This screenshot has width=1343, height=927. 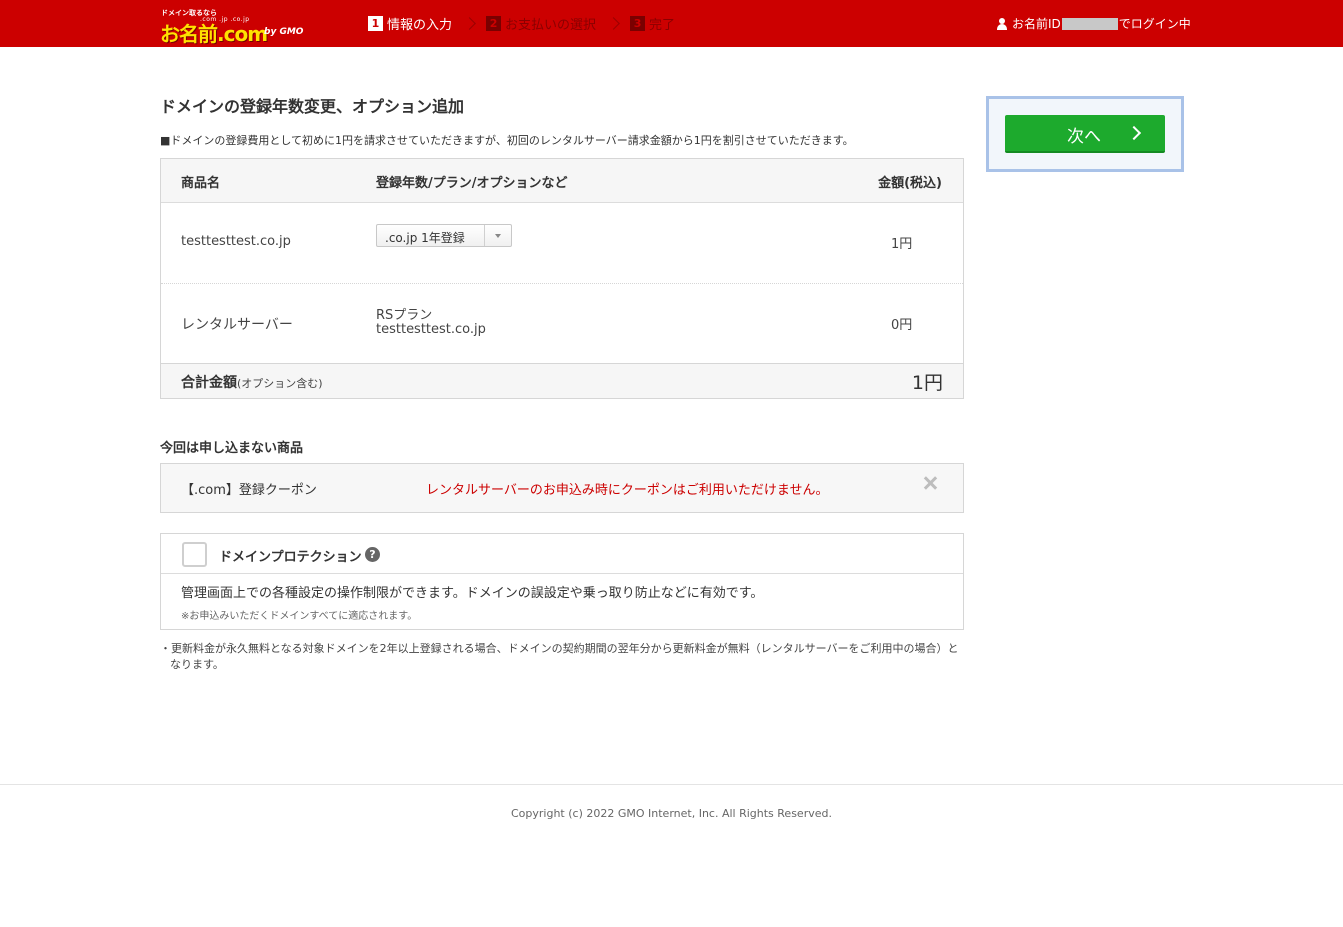 I want to click on product-name: レンタルサーバー, so click(x=237, y=325).